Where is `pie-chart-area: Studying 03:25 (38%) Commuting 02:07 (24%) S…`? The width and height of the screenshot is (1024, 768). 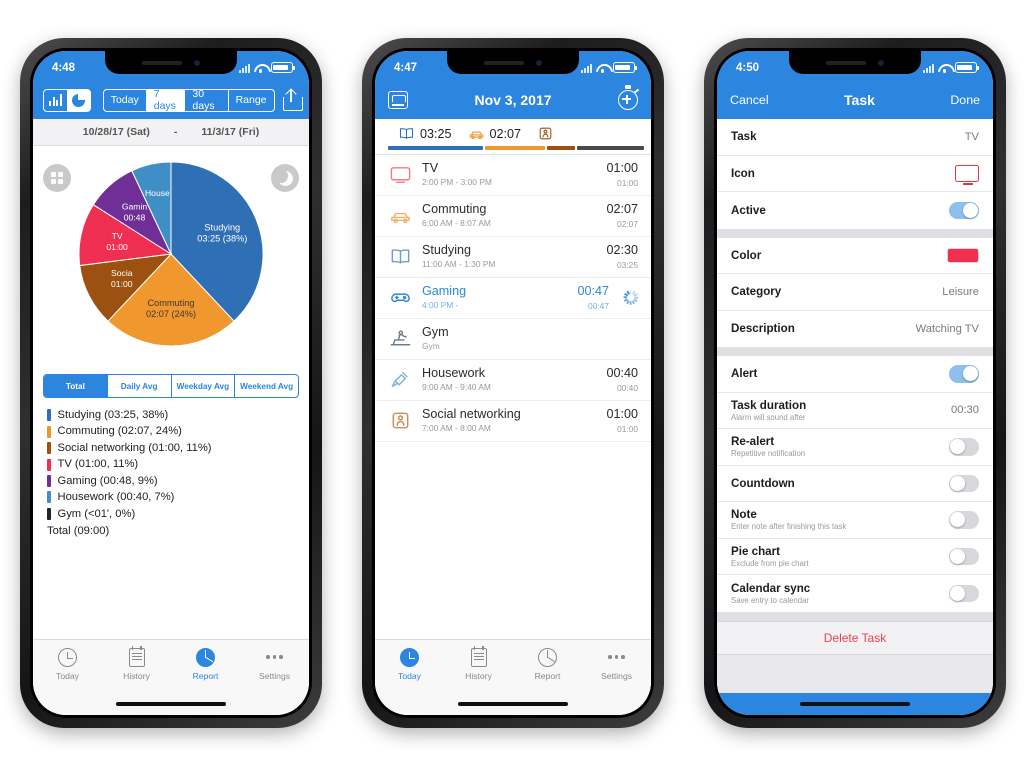
pie-chart-area: Studying 03:25 (38%) Commuting 02:07 (24%) S… is located at coordinates (171, 257).